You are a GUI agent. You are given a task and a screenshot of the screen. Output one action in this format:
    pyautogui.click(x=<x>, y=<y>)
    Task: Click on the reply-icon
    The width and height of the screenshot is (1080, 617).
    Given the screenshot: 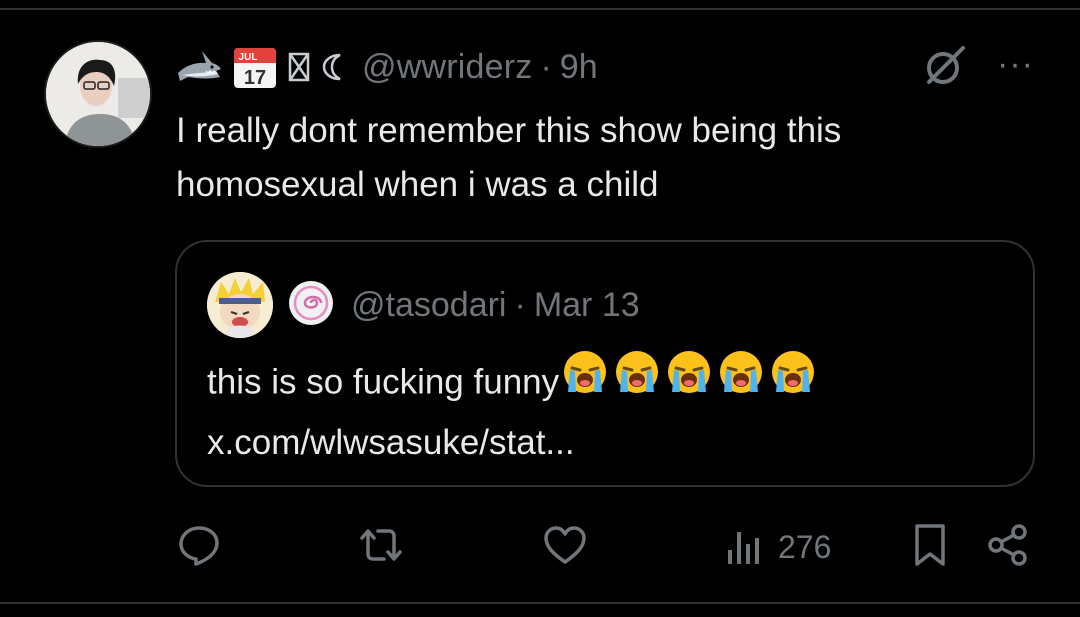 What is the action you would take?
    pyautogui.click(x=199, y=547)
    